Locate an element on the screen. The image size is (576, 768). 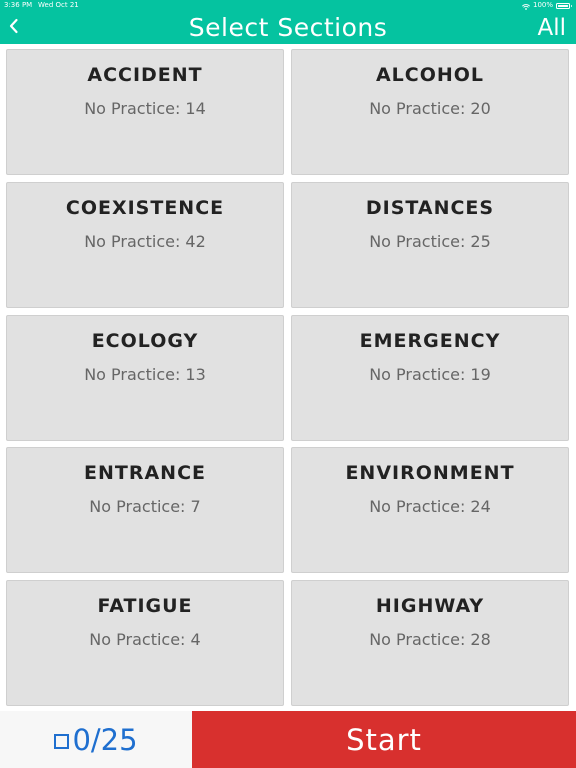
section-card-environment: ENVIRONMENT No Practice: 24 is located at coordinates (430, 510).